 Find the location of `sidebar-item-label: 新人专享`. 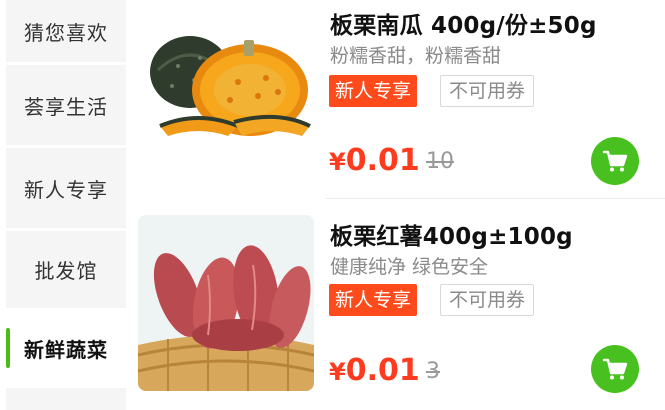

sidebar-item-label: 新人专享 is located at coordinates (66, 189).